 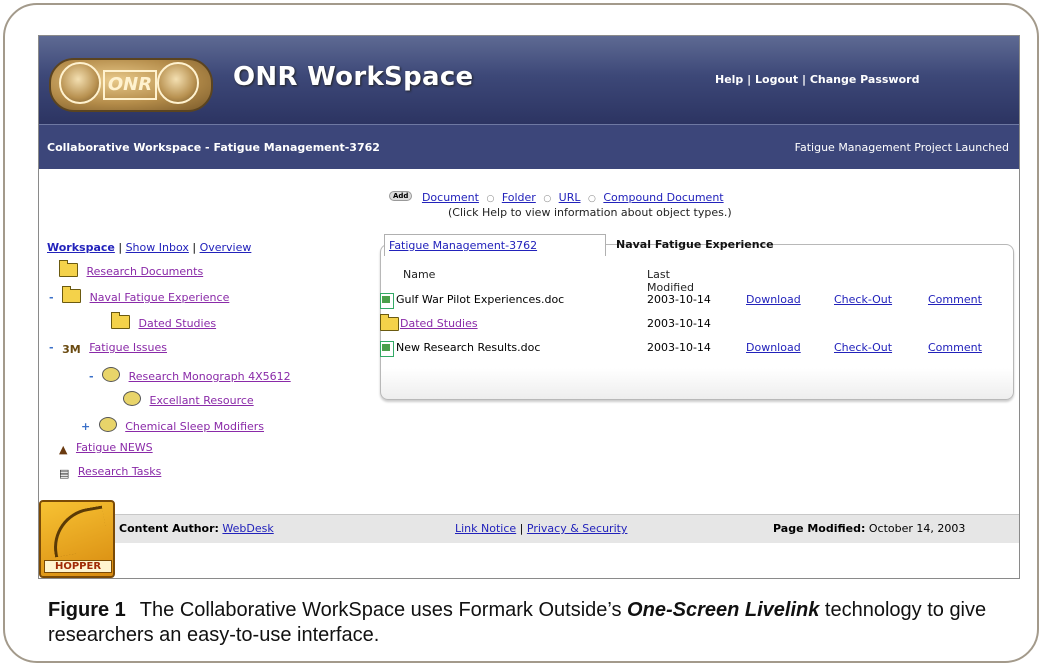 I want to click on app-title: ONR WorkSpace, so click(x=353, y=77).